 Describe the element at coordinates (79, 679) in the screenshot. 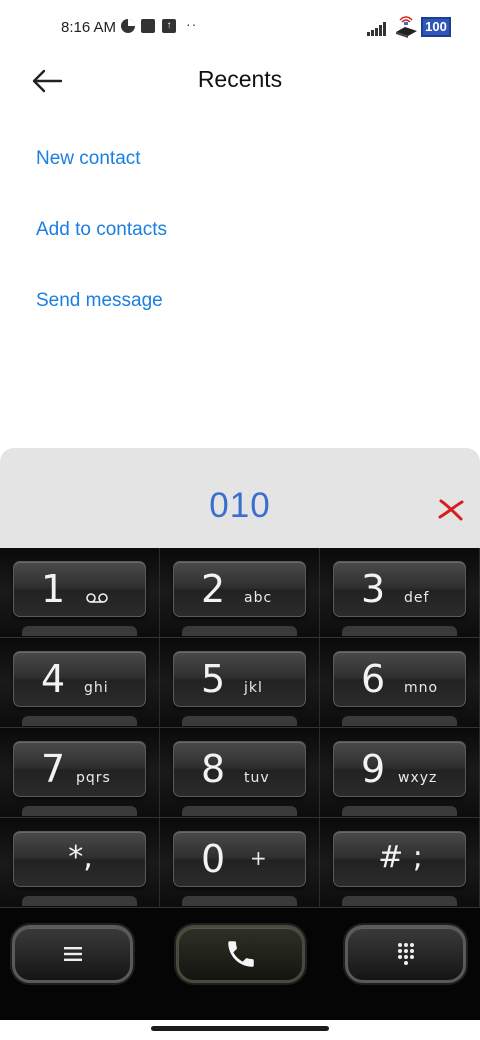

I see `key-4: 4 ghi` at that location.